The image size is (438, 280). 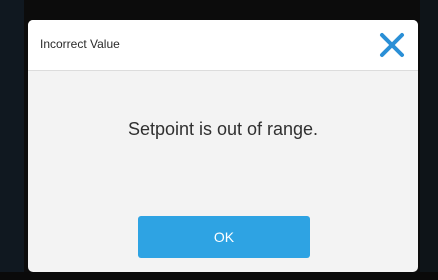 I want to click on left-bezel, so click(x=12, y=140).